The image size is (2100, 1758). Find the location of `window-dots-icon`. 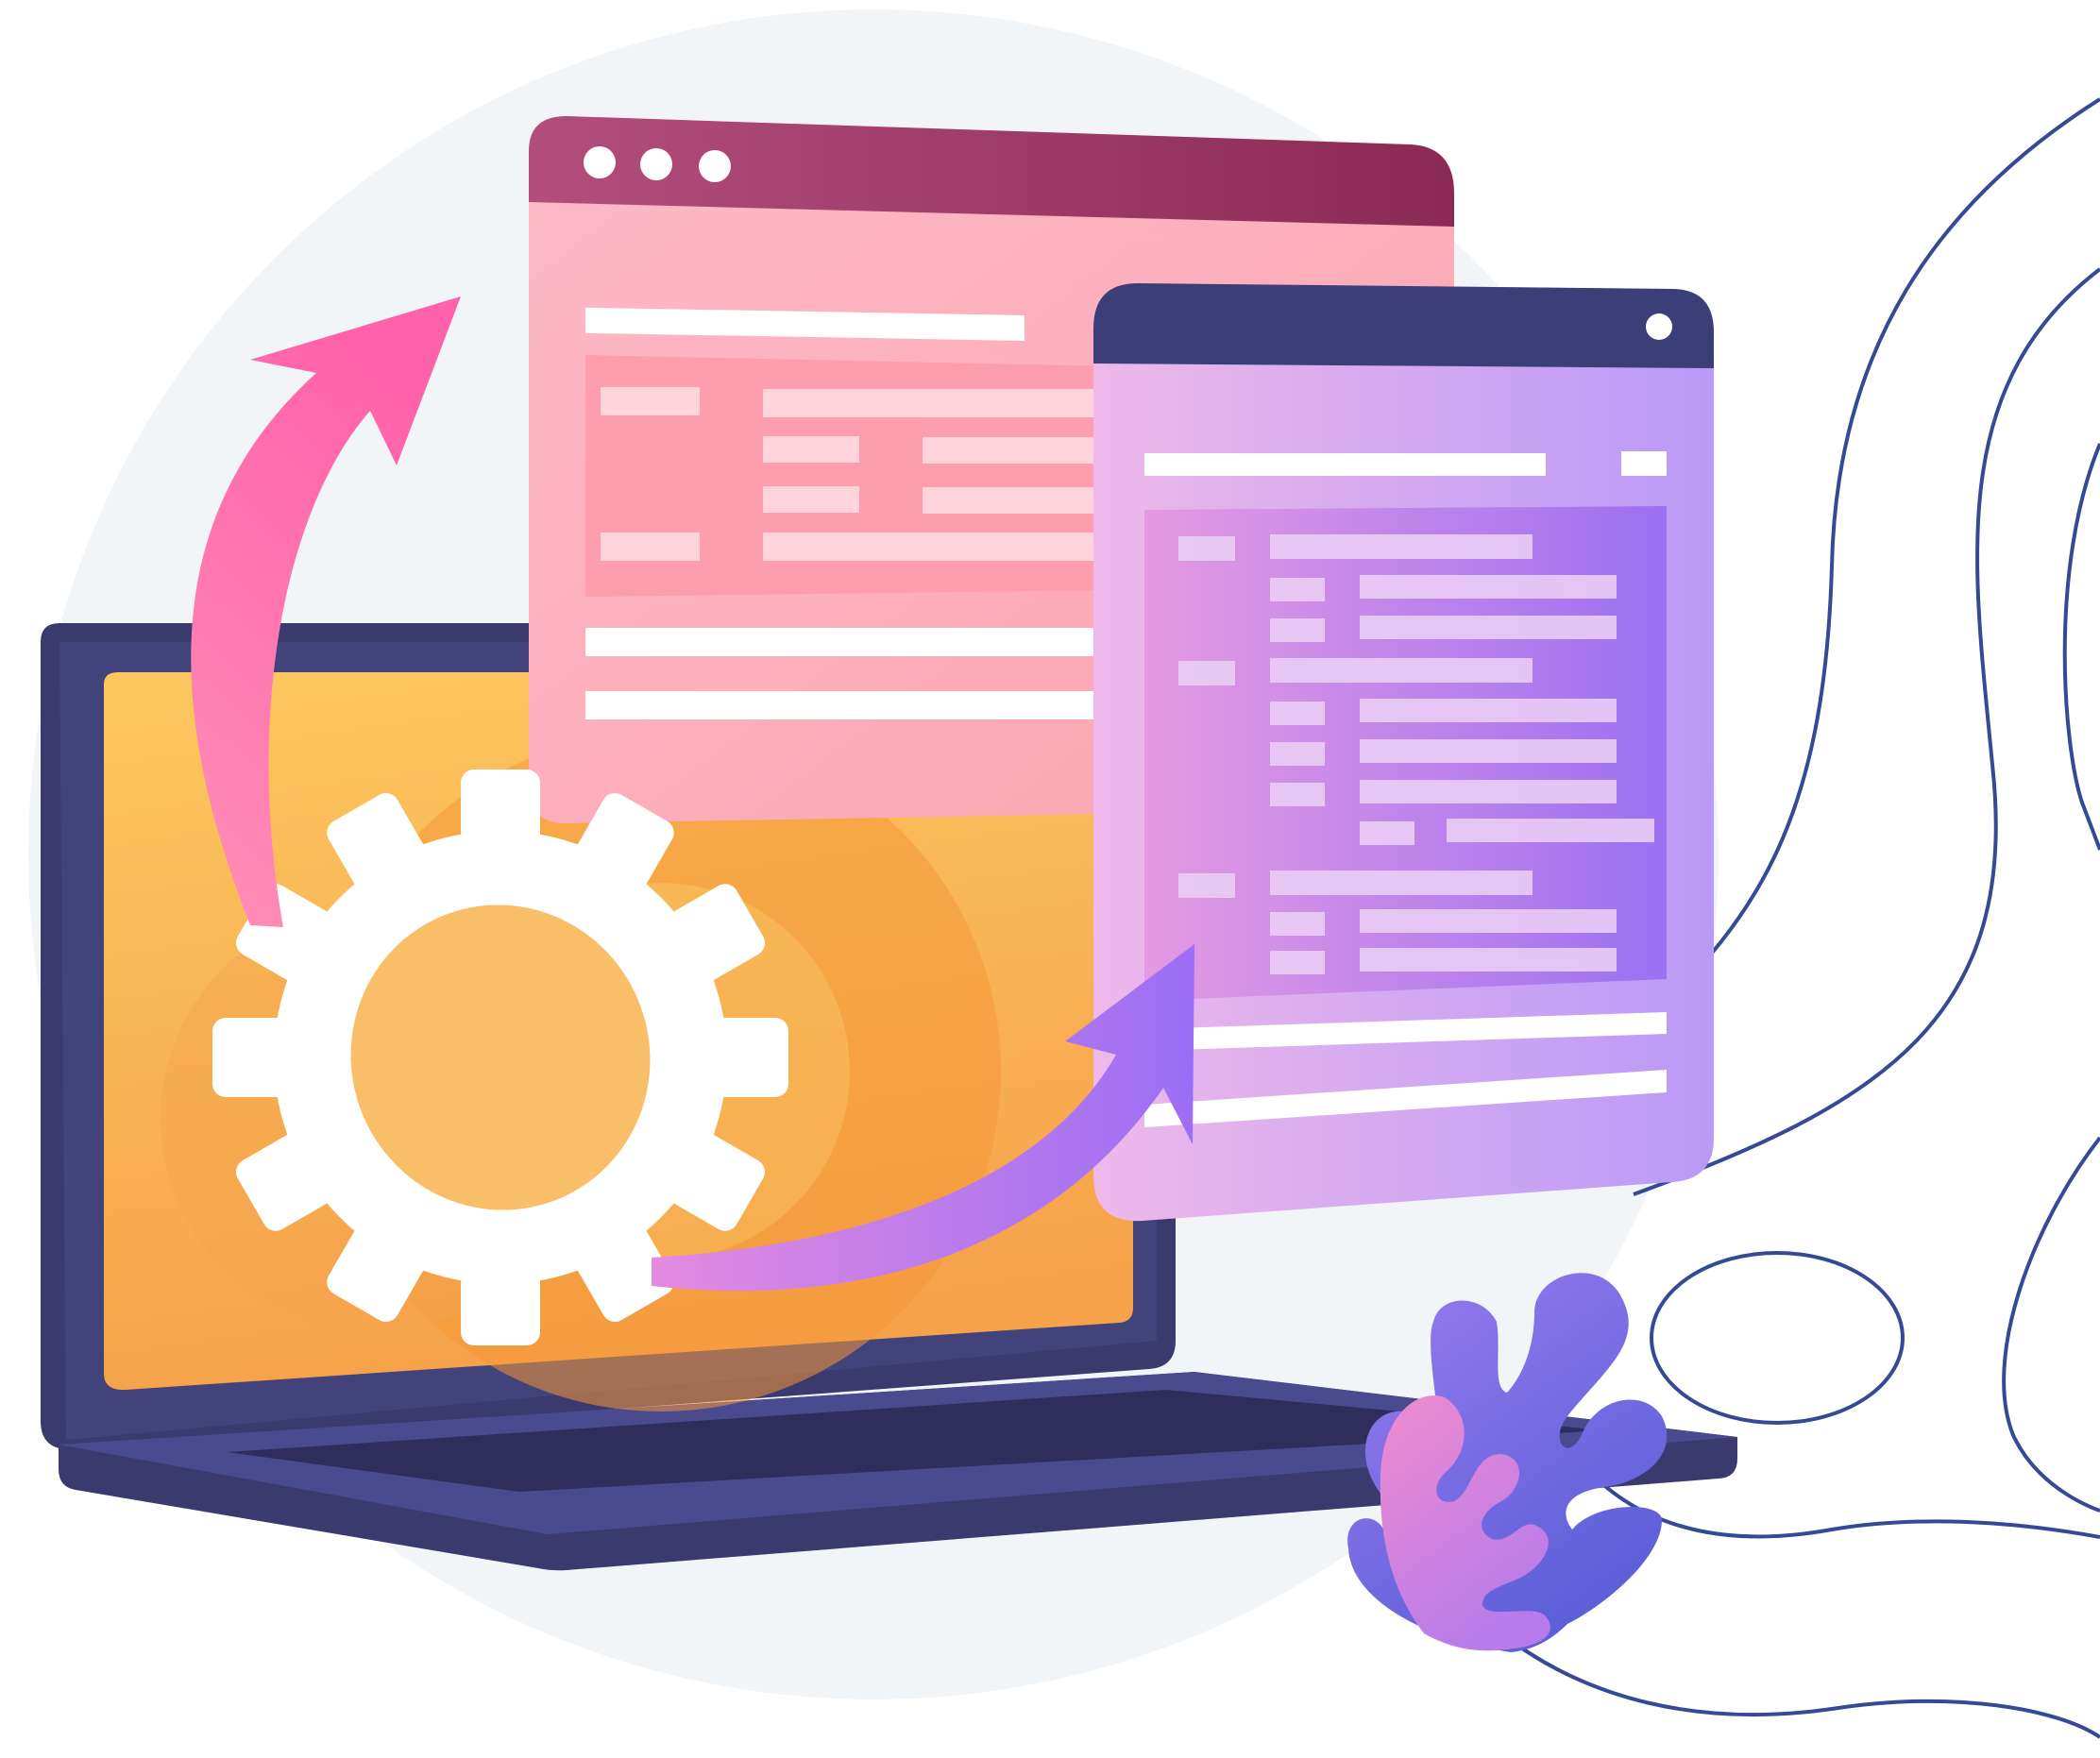

window-dots-icon is located at coordinates (657, 164).